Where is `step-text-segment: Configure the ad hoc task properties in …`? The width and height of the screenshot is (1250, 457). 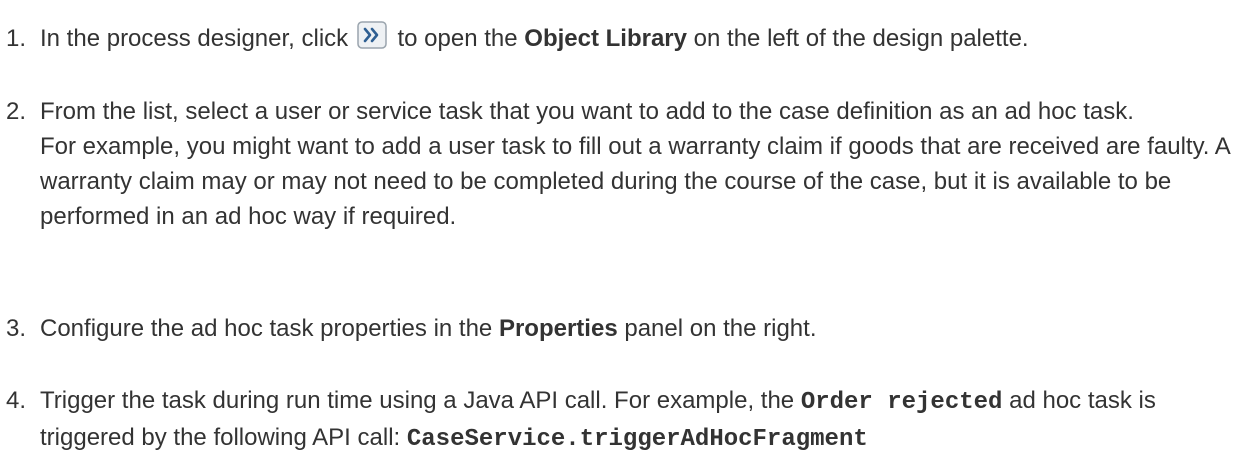
step-text-segment: Configure the ad hoc task properties in … is located at coordinates (266, 328).